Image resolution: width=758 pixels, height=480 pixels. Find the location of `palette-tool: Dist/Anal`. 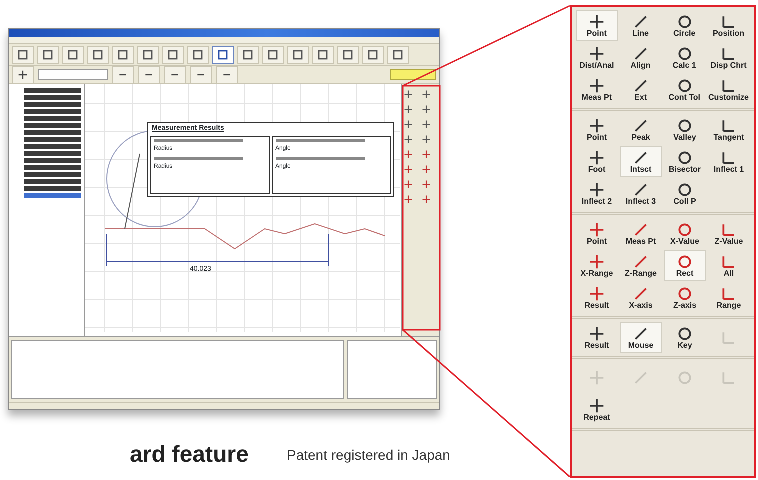

palette-tool: Dist/Anal is located at coordinates (597, 57).